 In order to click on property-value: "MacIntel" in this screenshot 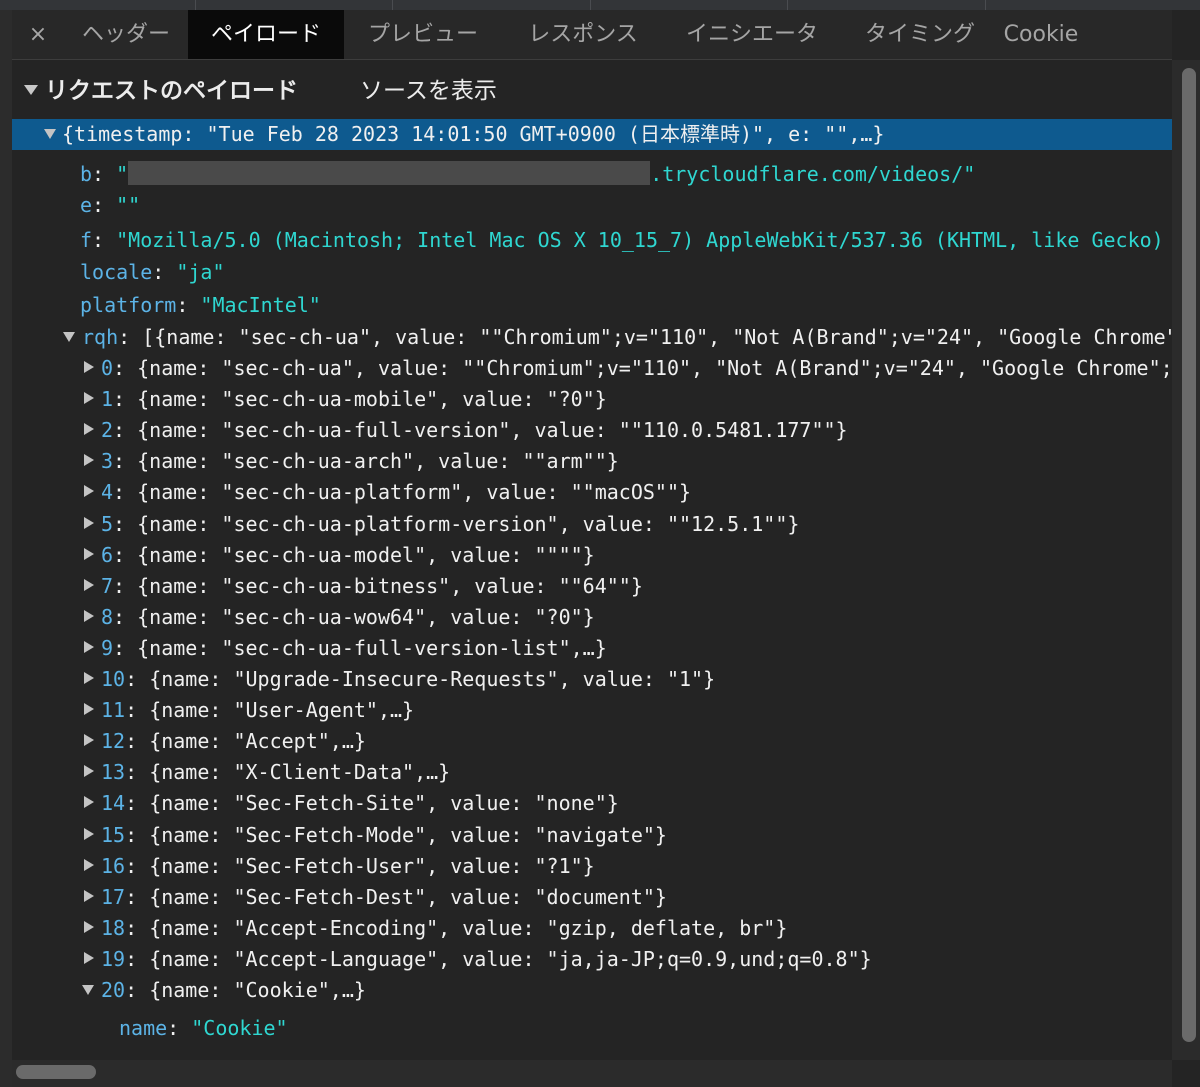, I will do `click(260, 305)`.